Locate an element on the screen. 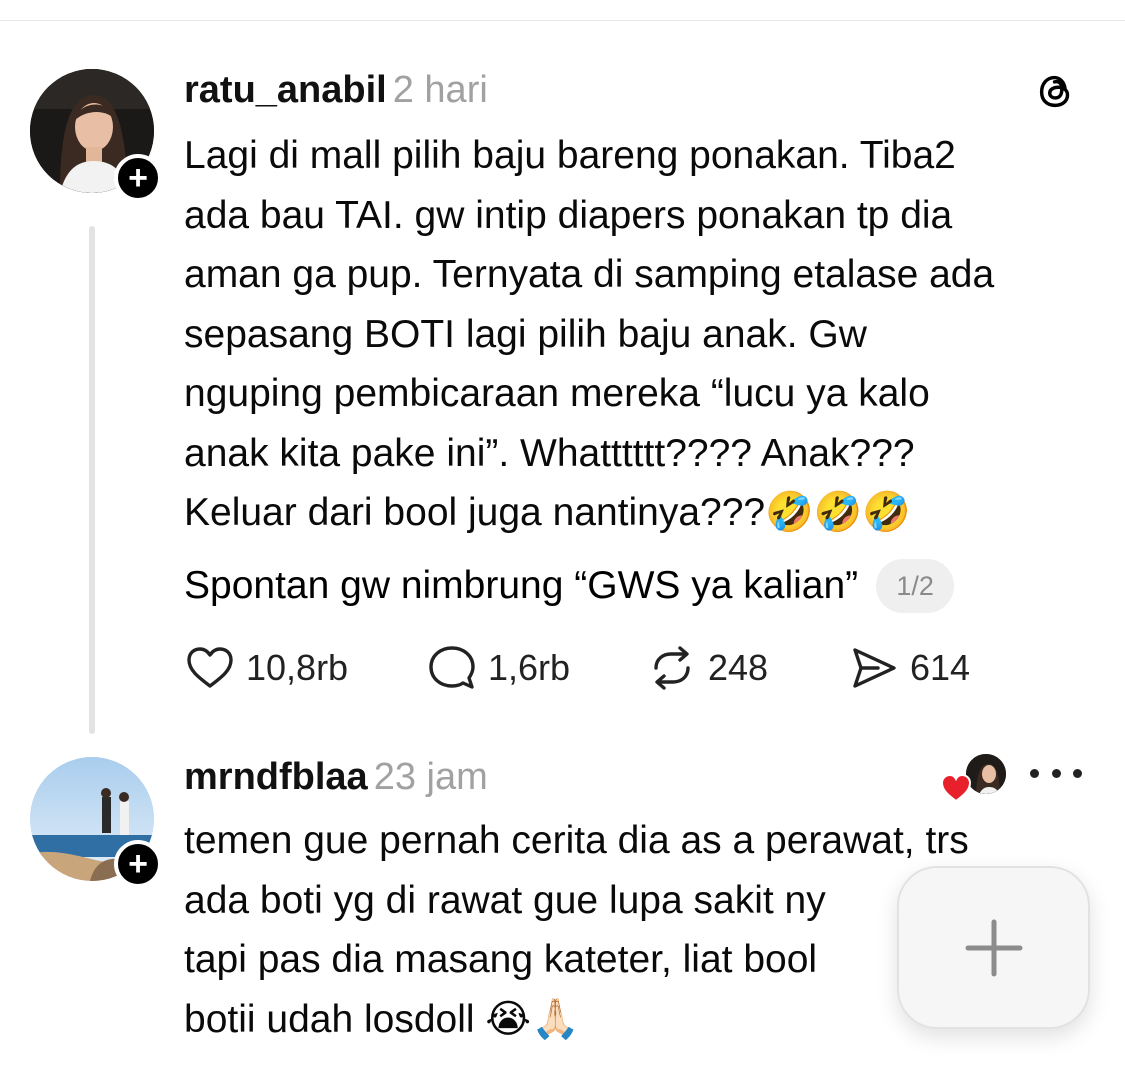 The height and width of the screenshot is (1080, 1125). username: mrndfblaa is located at coordinates (276, 777).